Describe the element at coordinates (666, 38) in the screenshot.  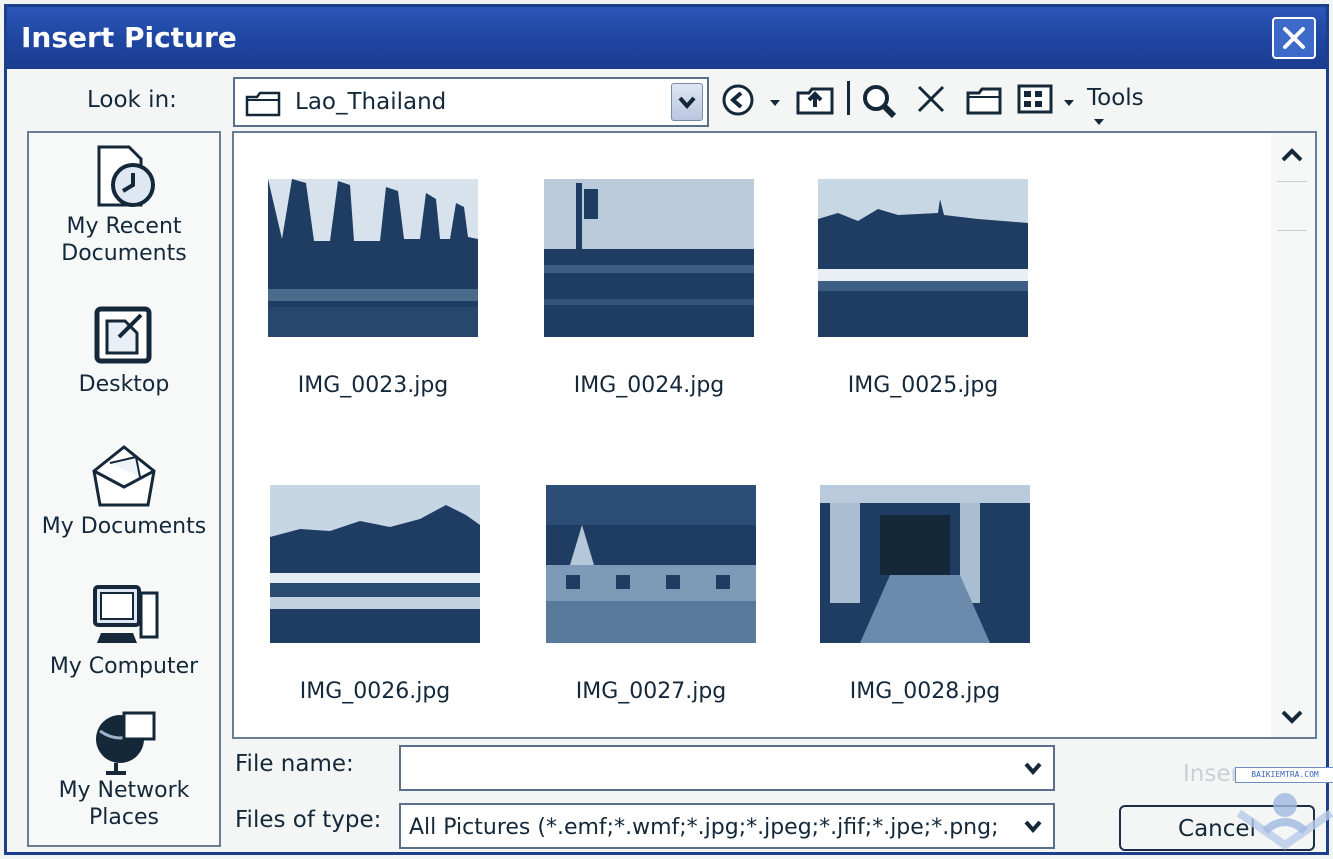
I see `title-bar: Insert Picture` at that location.